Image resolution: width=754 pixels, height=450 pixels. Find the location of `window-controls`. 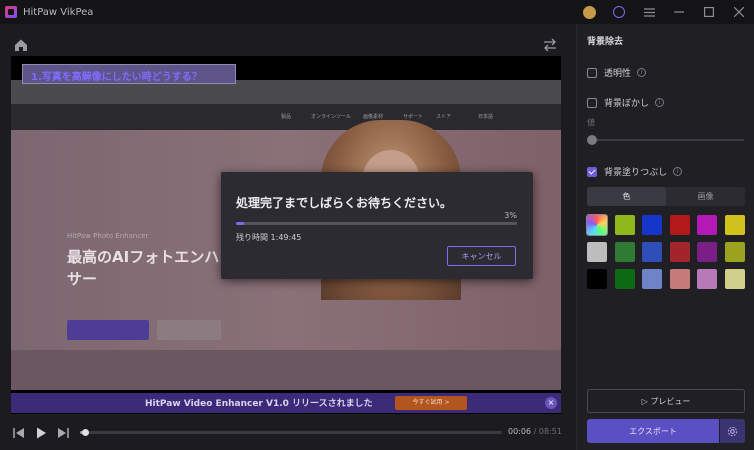

window-controls is located at coordinates (664, 12).